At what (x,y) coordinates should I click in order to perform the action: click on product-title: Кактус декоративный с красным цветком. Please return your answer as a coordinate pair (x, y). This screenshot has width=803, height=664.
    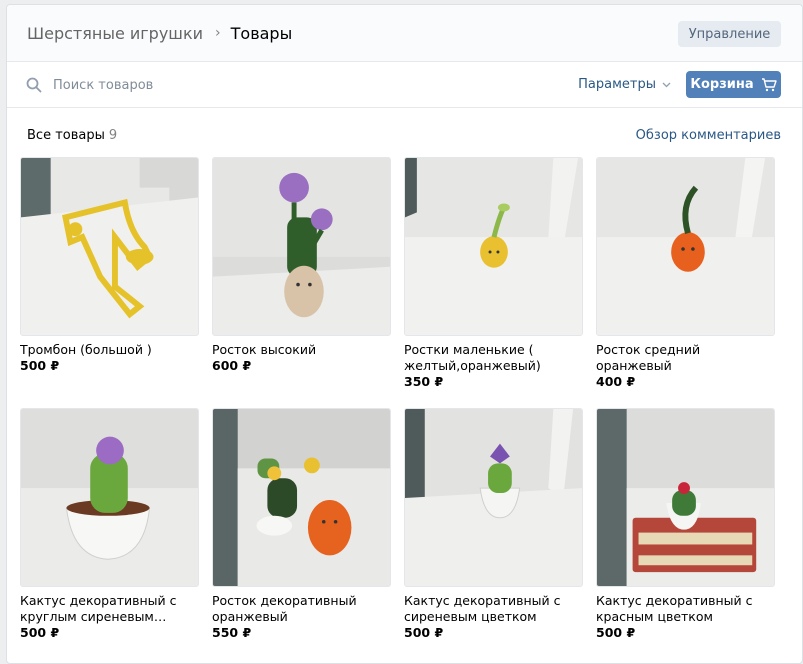
    Looking at the image, I should click on (685, 609).